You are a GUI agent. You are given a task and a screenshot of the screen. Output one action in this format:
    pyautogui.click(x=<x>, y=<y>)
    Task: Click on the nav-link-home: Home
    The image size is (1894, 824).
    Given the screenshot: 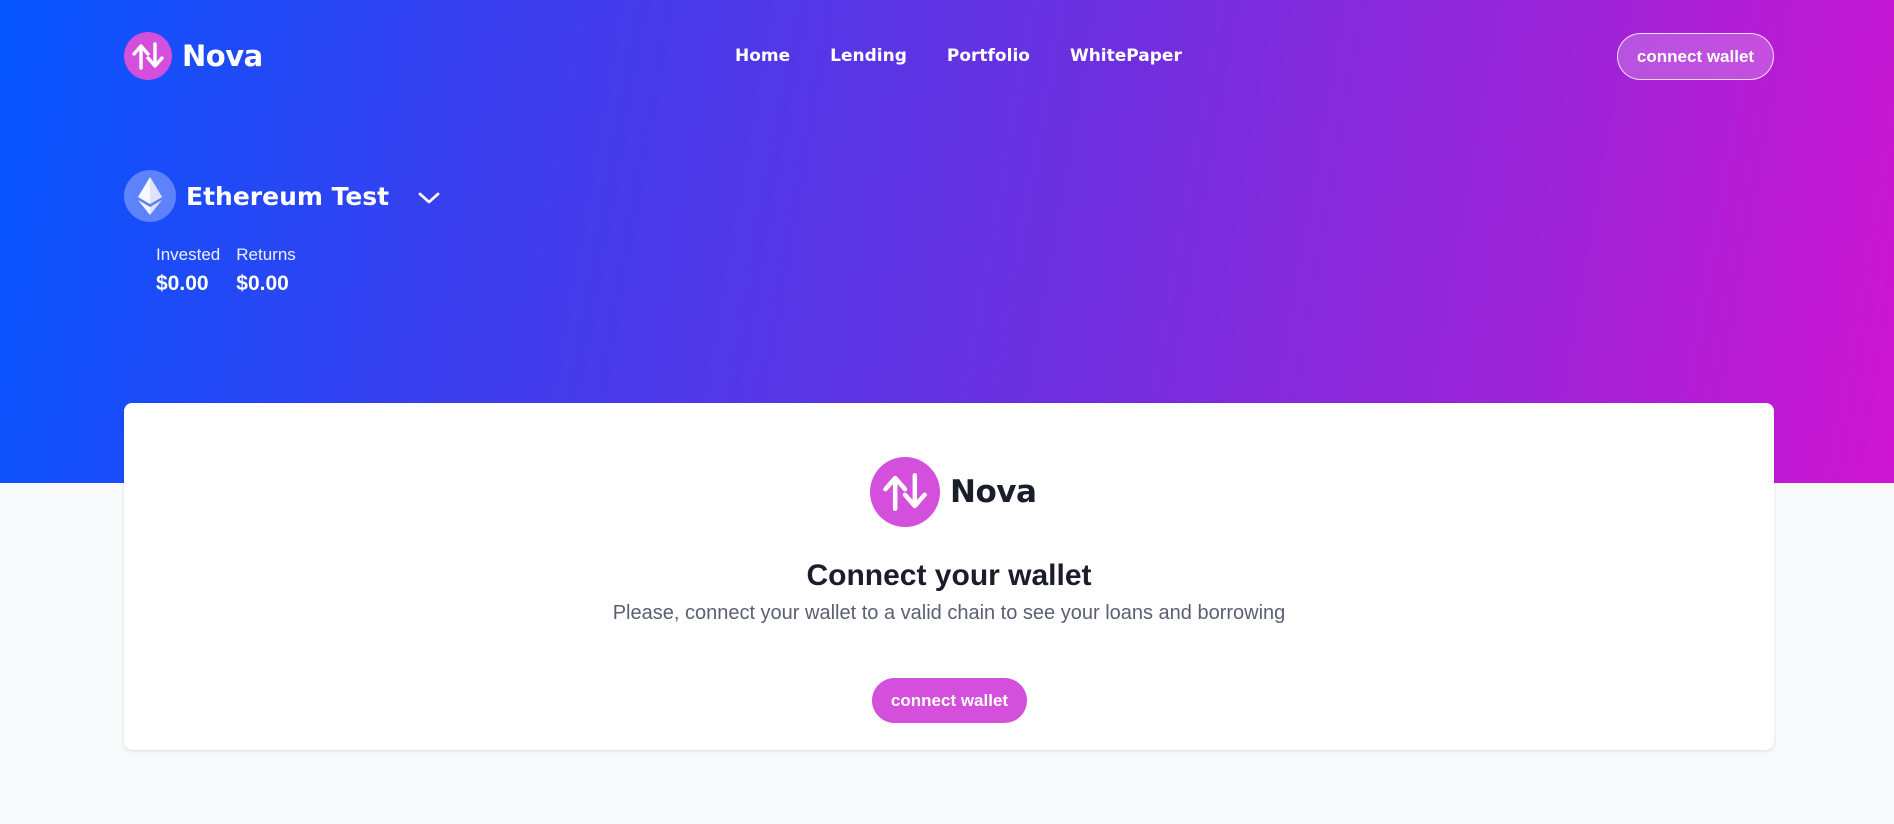 What is the action you would take?
    pyautogui.click(x=762, y=56)
    